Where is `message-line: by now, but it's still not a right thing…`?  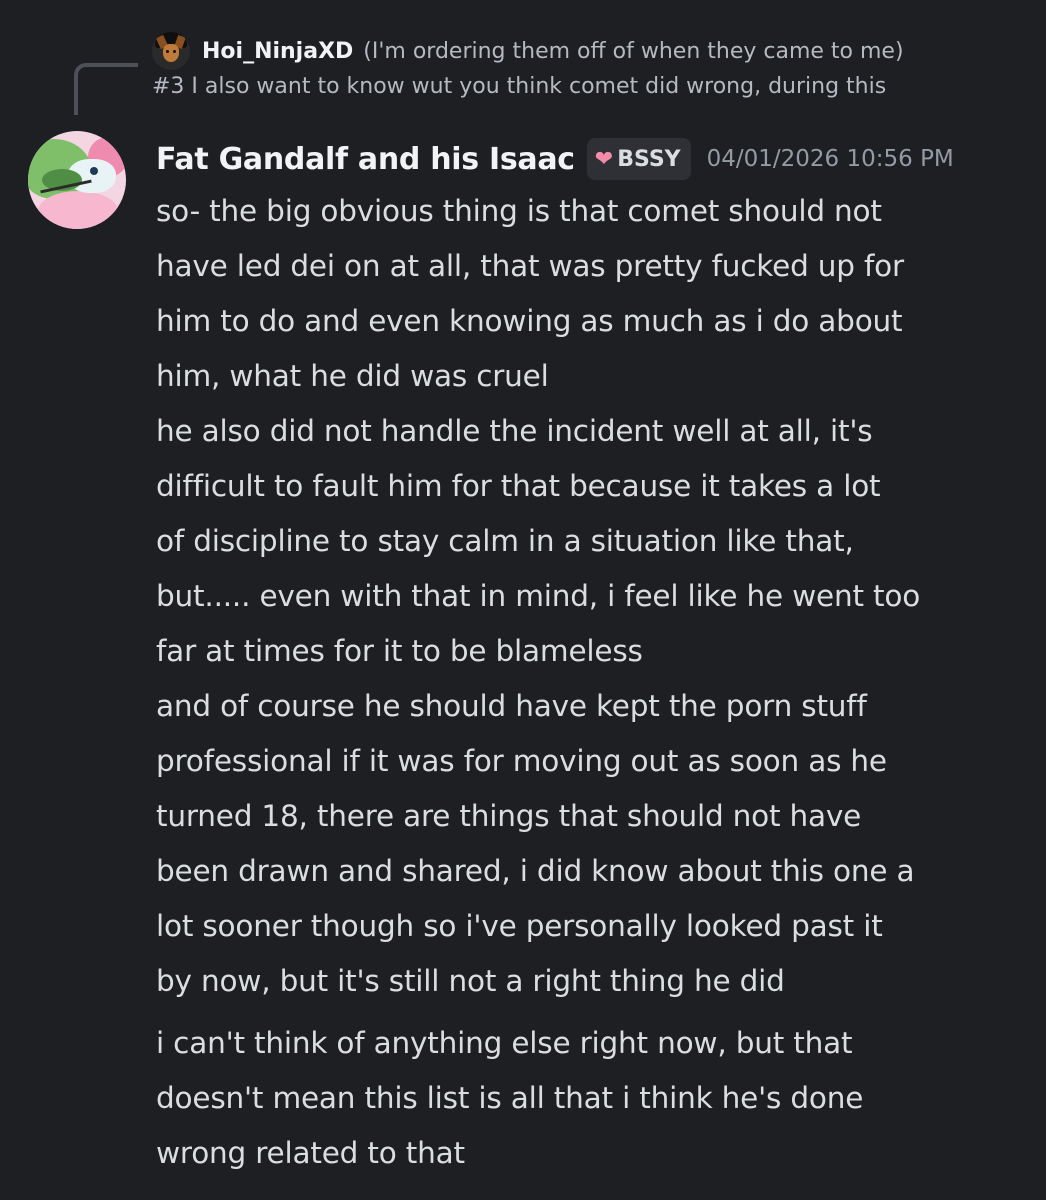 message-line: by now, but it's still not a right thing… is located at coordinates (470, 981).